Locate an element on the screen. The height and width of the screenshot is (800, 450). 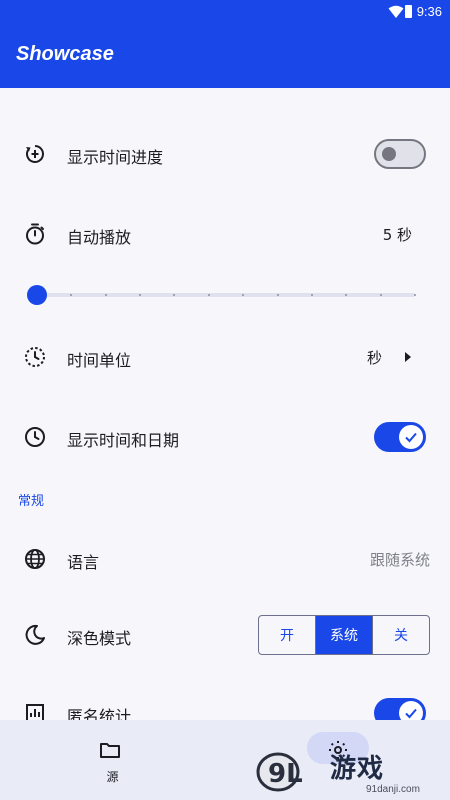
autoplay-value: 5 秒 is located at coordinates (397, 235).